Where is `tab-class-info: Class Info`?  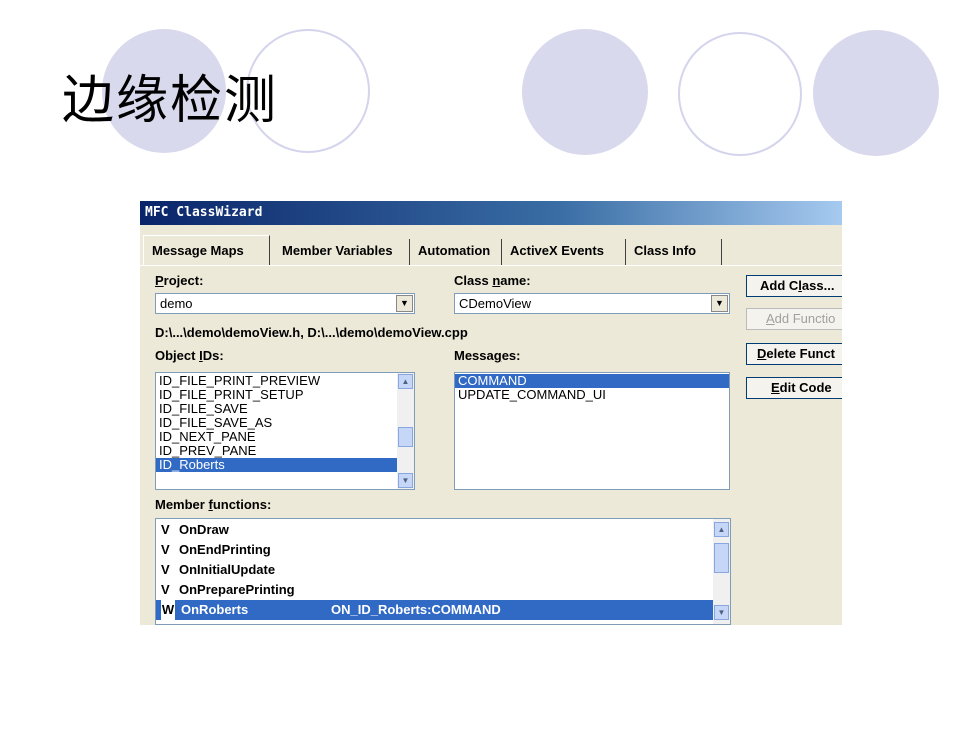
tab-class-info: Class Info is located at coordinates (674, 252).